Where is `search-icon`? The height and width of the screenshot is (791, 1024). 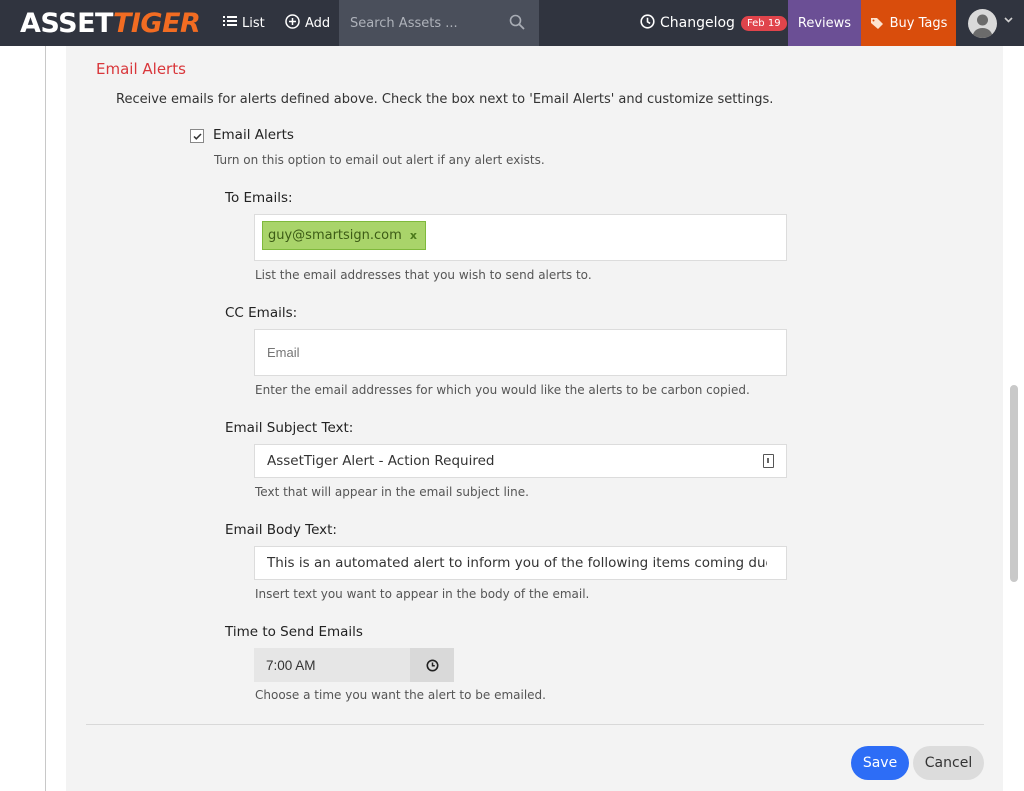 search-icon is located at coordinates (517, 22).